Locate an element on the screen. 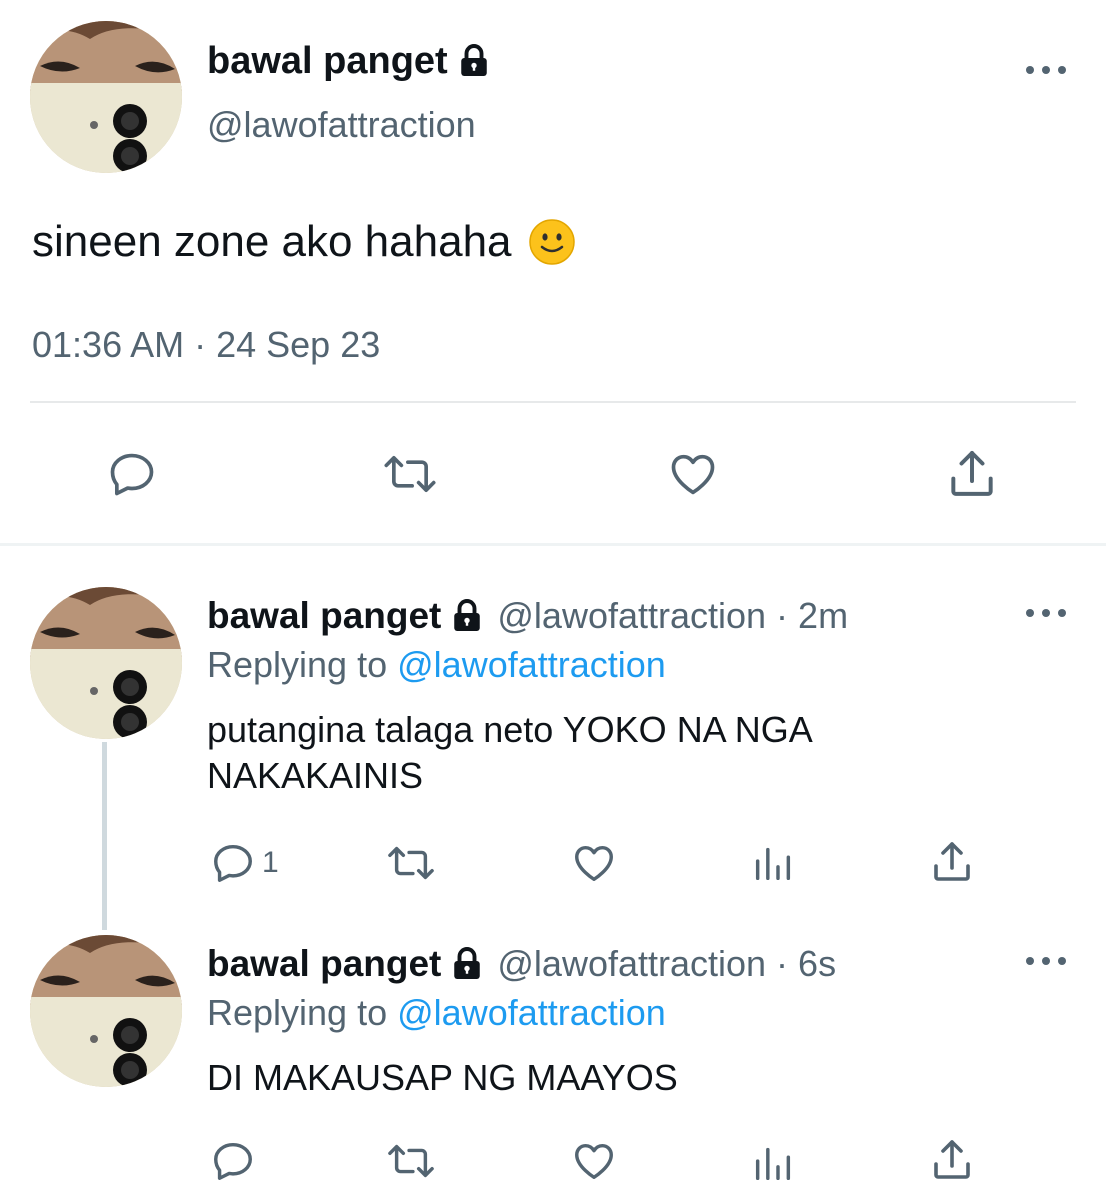 This screenshot has width=1106, height=1200. reply-count: 1 is located at coordinates (270, 862).